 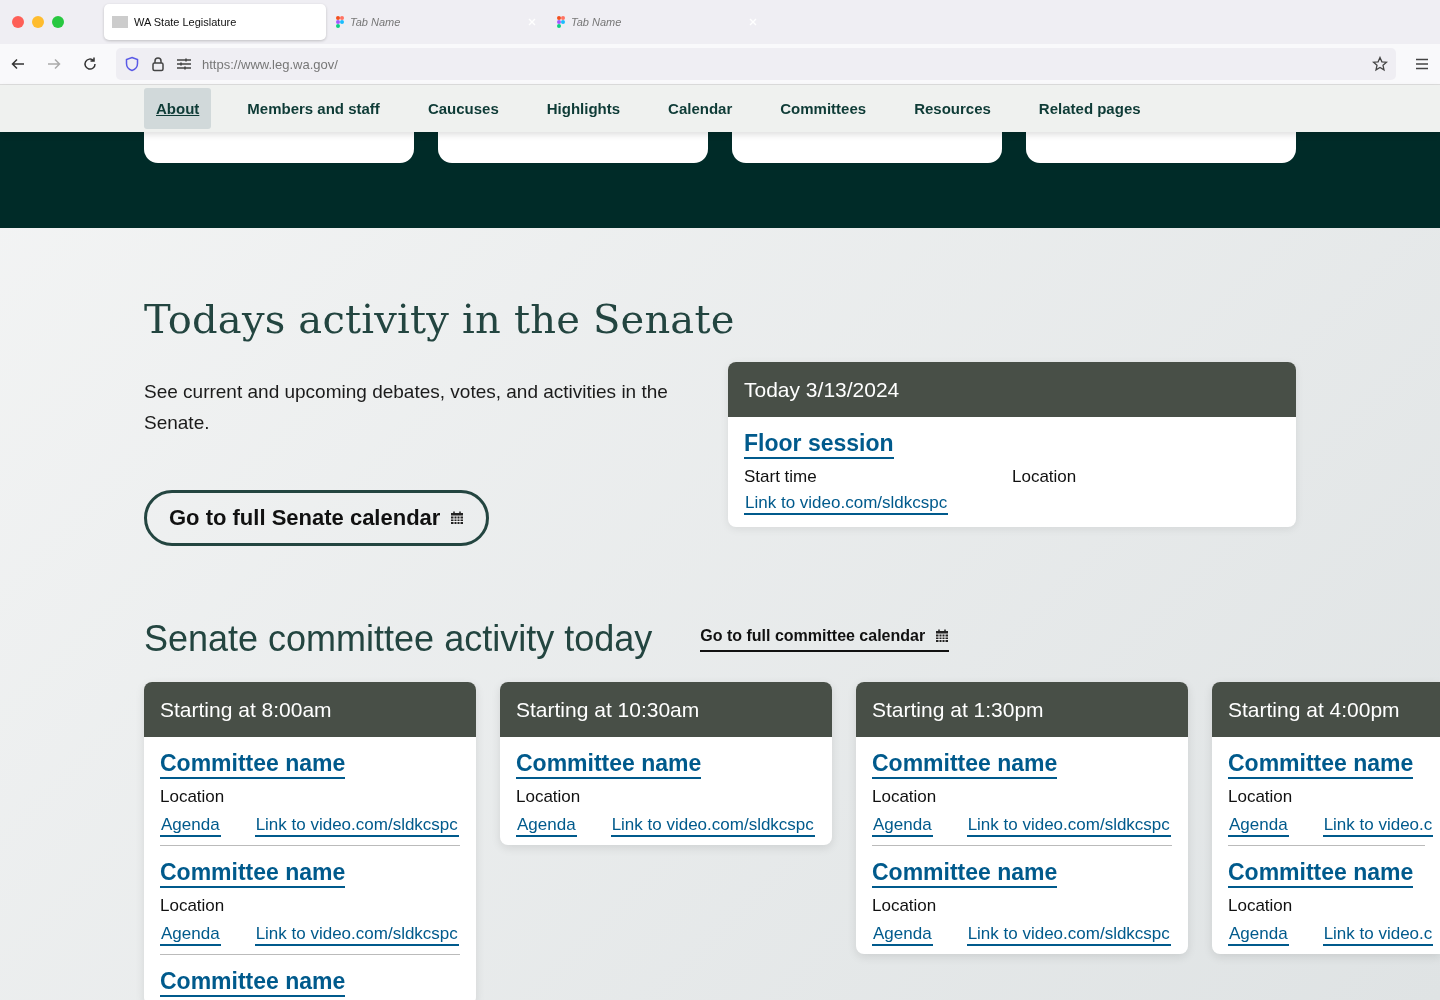 I want to click on nav-link: Caucuses, so click(x=463, y=108).